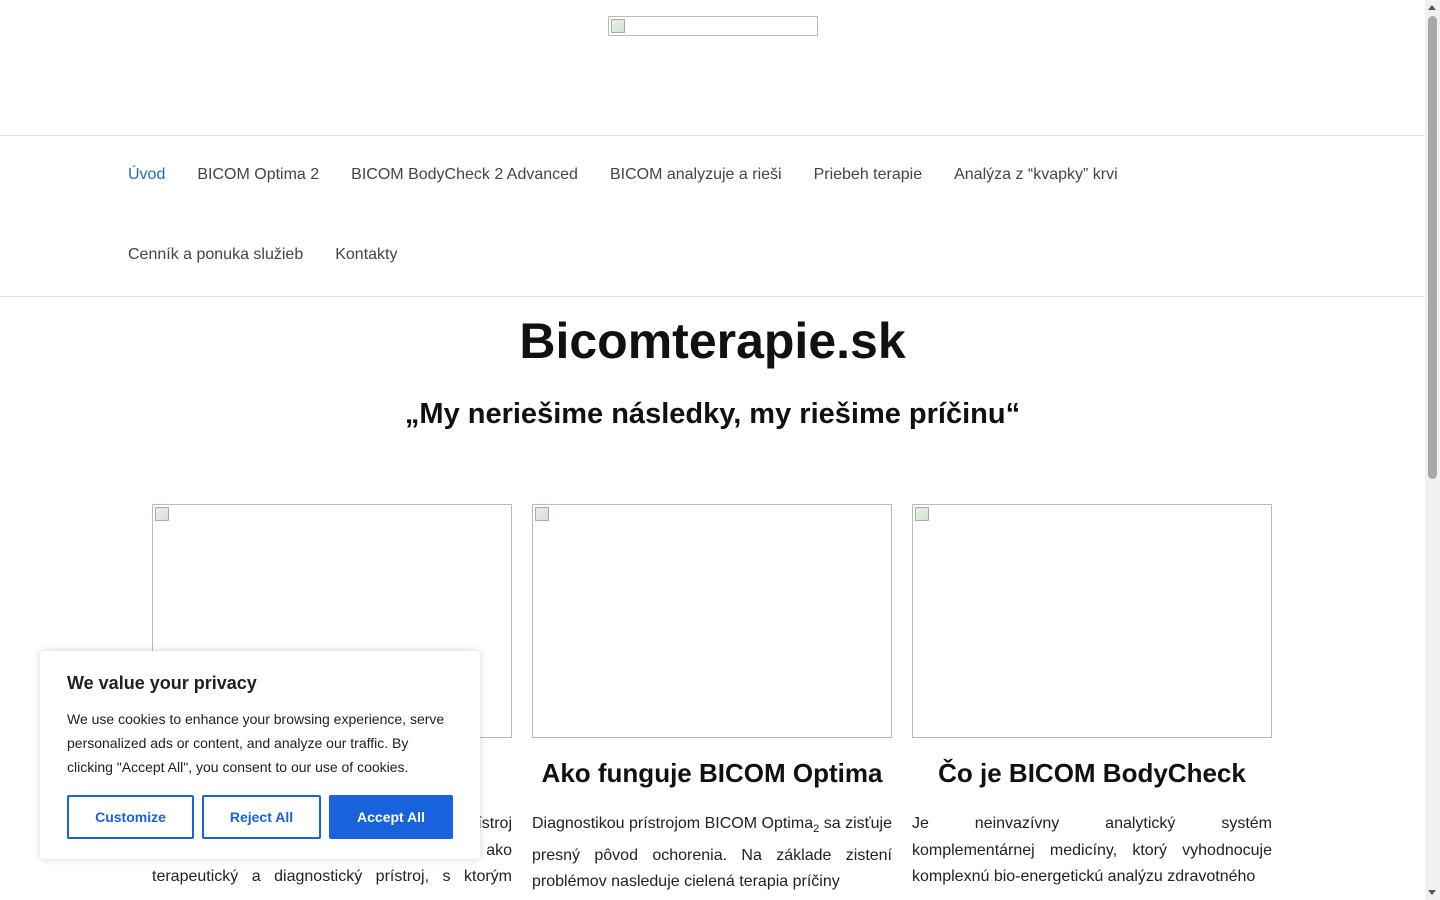  Describe the element at coordinates (713, 26) in the screenshot. I see `site-logo` at that location.